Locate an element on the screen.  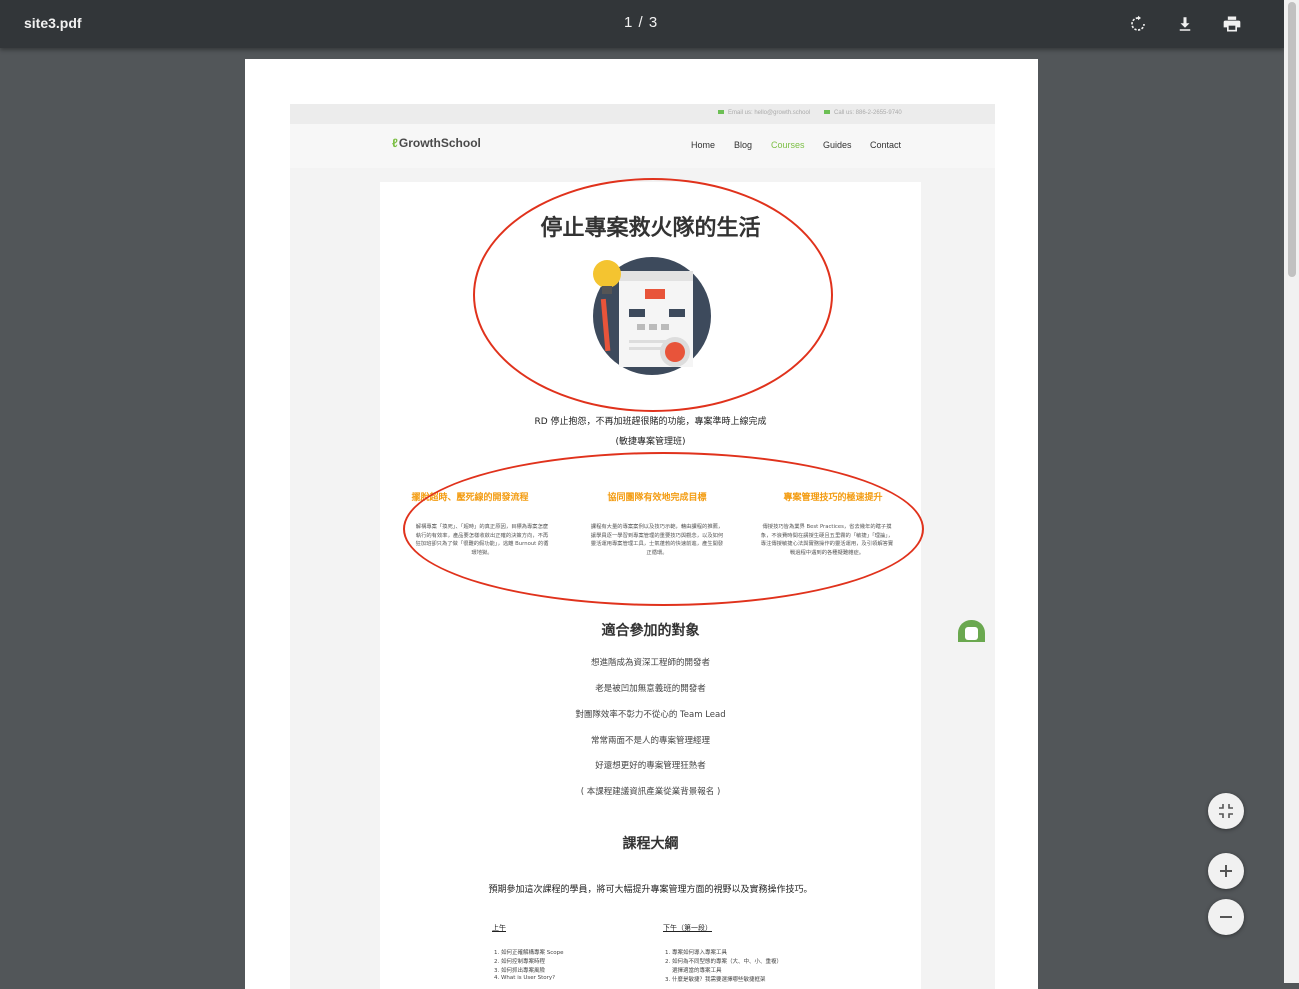
afternoon-heading: 下午（第一段） is located at coordinates (687, 928).